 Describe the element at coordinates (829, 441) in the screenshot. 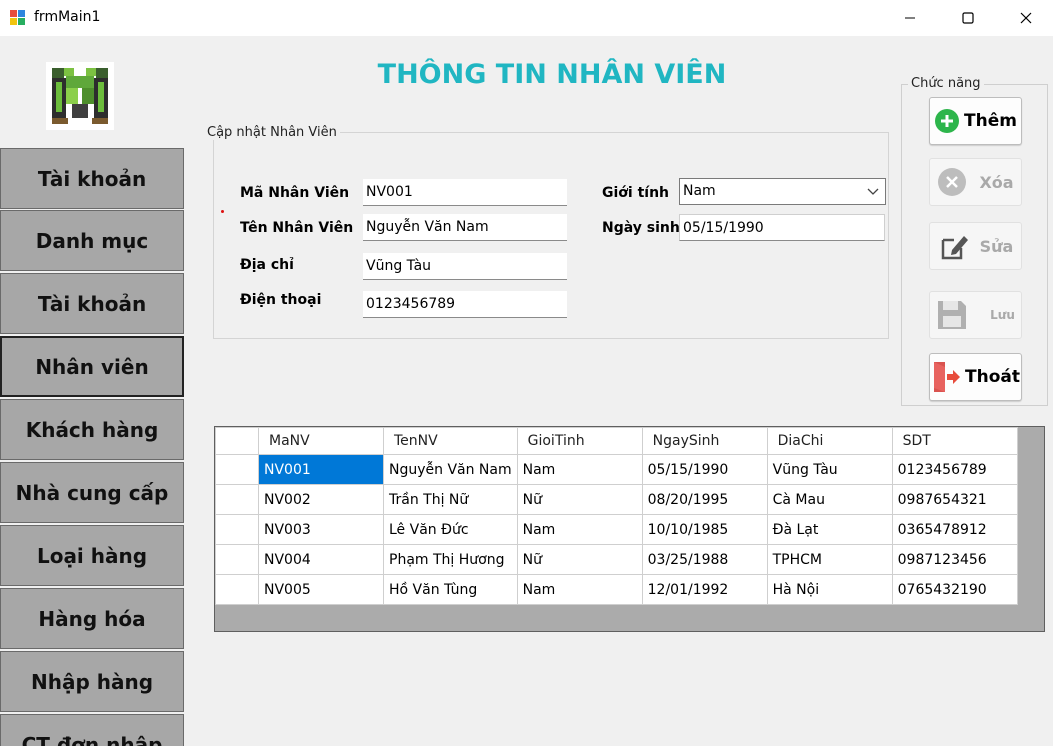

I see `column-header-diachi: DiaChi` at that location.